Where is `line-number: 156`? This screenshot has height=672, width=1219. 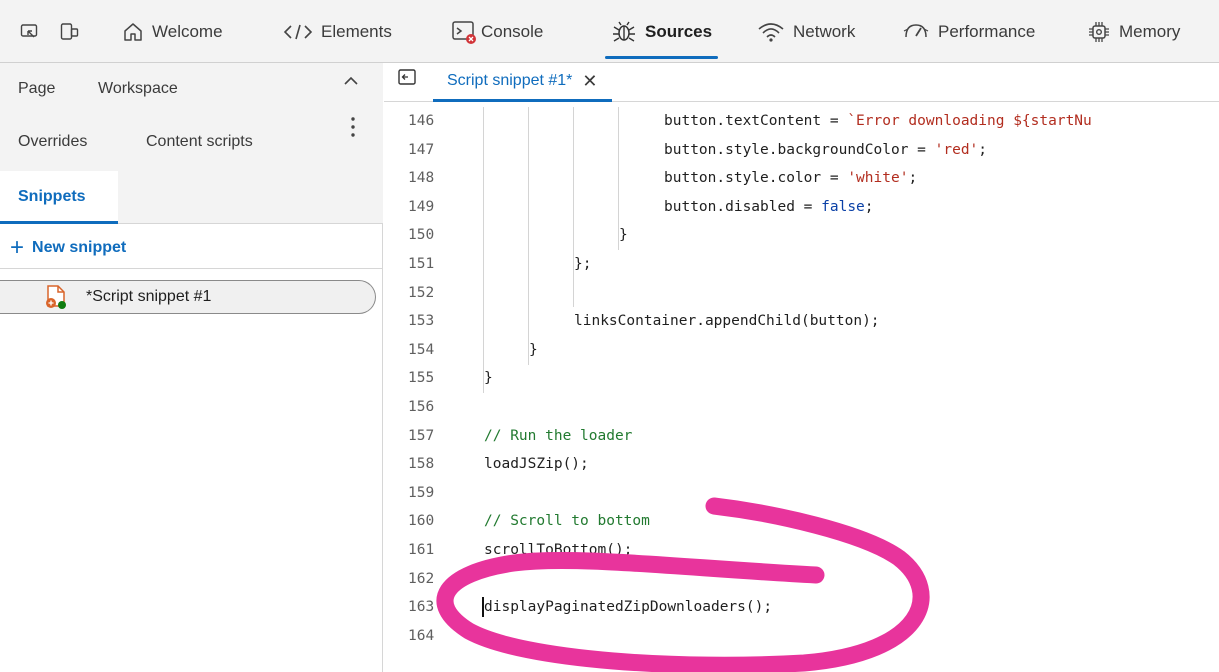 line-number: 156 is located at coordinates (429, 407).